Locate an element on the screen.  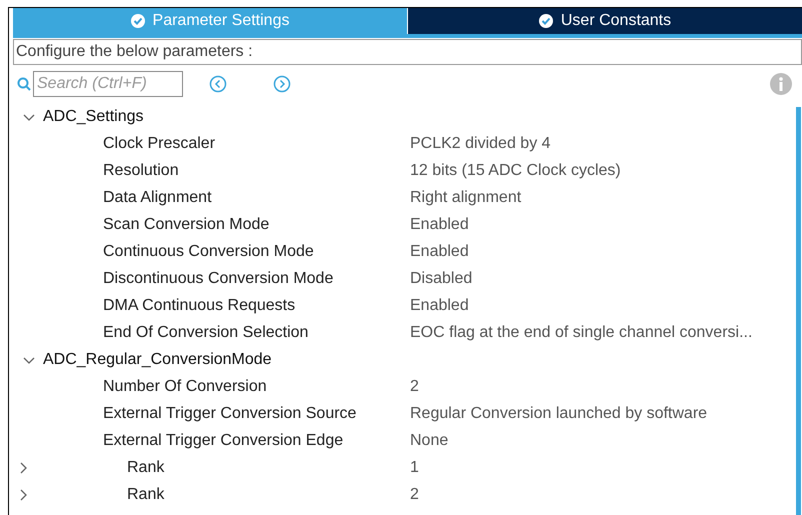
parameter-label: Continuous Conversion Mode is located at coordinates (209, 252).